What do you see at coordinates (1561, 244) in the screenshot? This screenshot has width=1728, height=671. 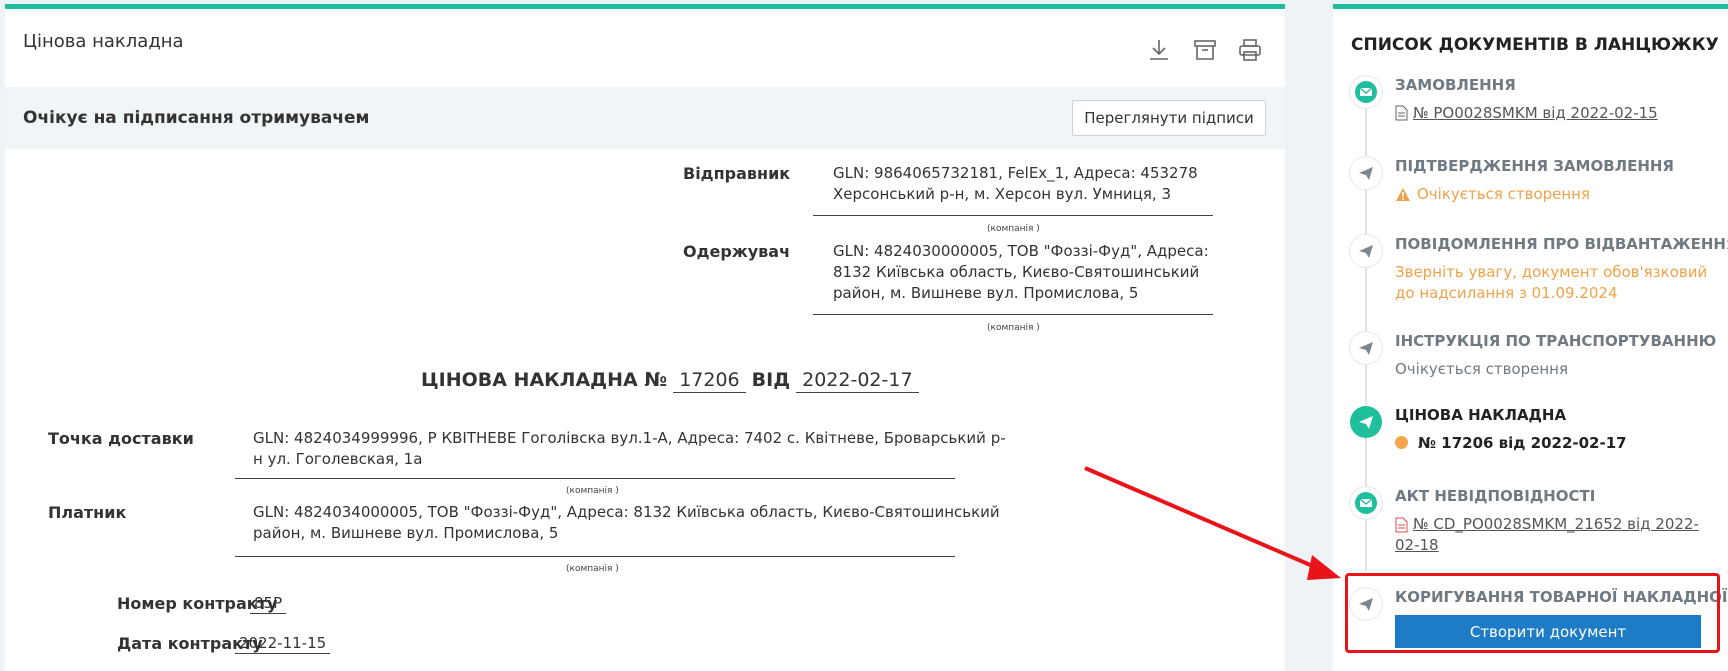 I see `step-title: ПОВІДОМЛЕННЯ ПРО ВІДВАНТАЖЕННЯ` at bounding box center [1561, 244].